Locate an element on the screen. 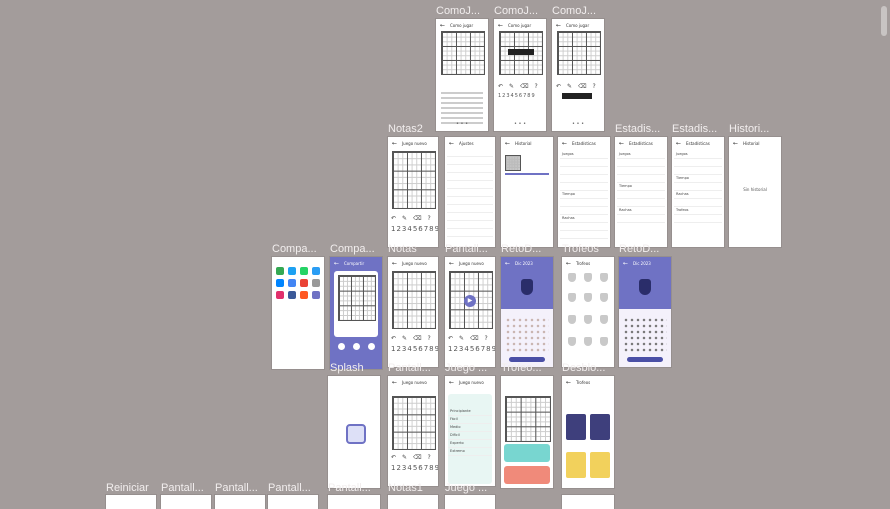  frame-compartir: ← Compartir is located at coordinates (356, 313).